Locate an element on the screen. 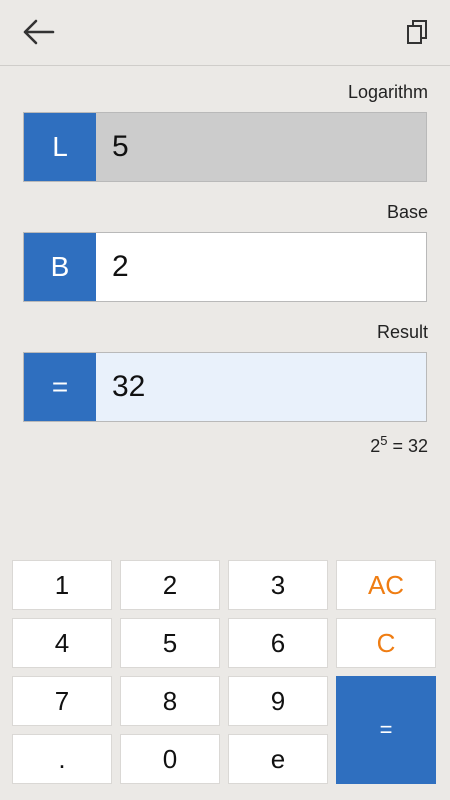 This screenshot has width=450, height=800. key-9: 9 is located at coordinates (278, 701).